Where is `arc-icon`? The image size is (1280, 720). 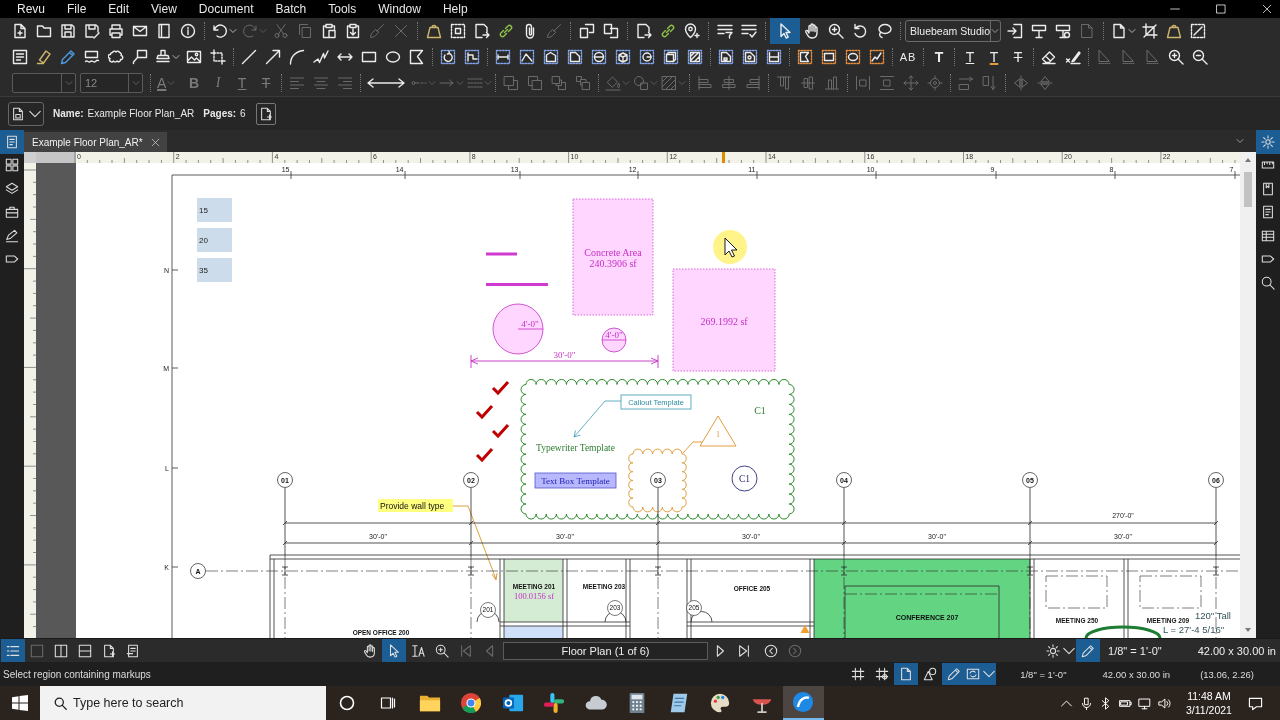
arc-icon is located at coordinates (297, 57).